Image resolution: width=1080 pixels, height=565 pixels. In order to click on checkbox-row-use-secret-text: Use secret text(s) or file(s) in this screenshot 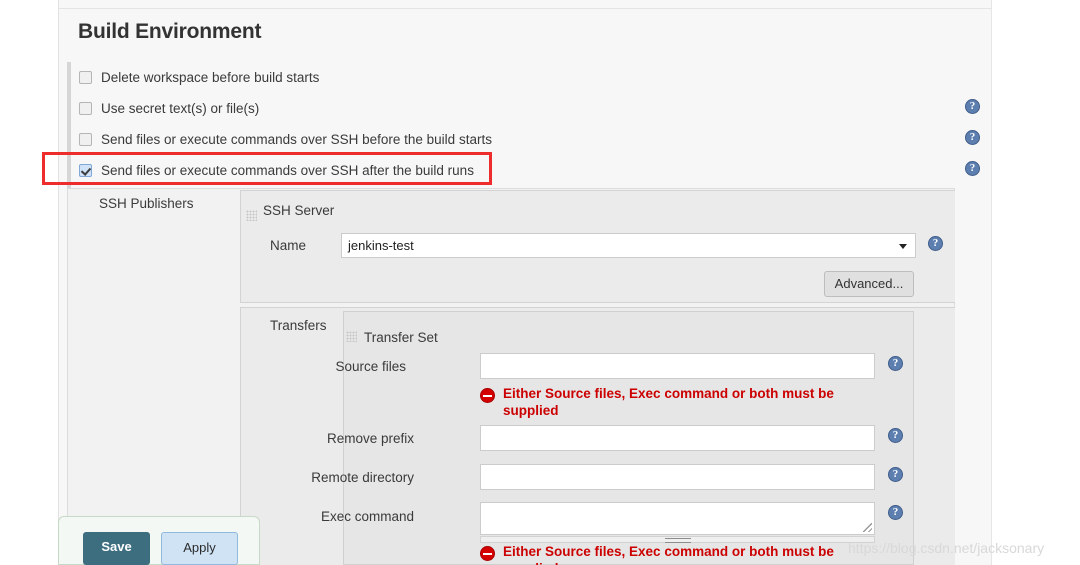, I will do `click(169, 108)`.